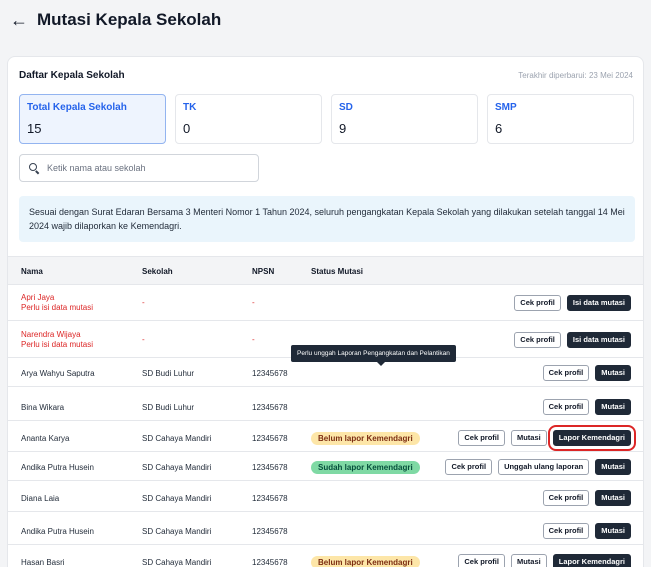  What do you see at coordinates (343, 128) in the screenshot?
I see `stat-value: 9` at bounding box center [343, 128].